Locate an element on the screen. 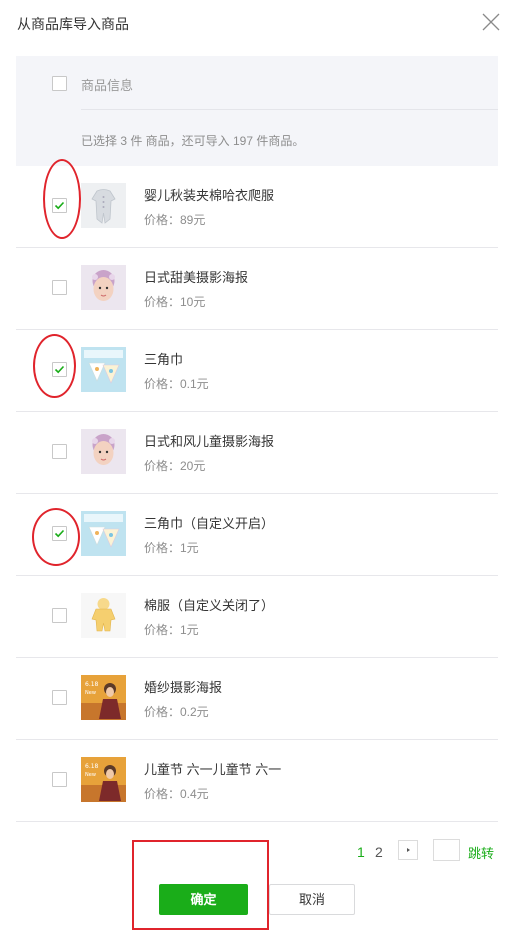 The image size is (527, 937). product-row: 棉服（自定义关闭了） 价格：1元 is located at coordinates (257, 617).